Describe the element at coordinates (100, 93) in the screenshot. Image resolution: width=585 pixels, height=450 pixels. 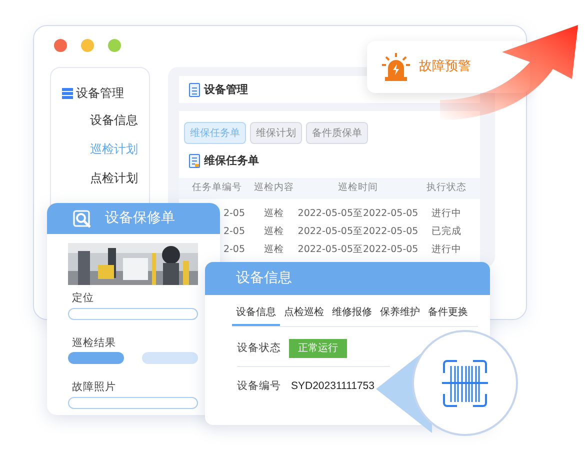
I see `sidebar-title: 设备管理` at that location.